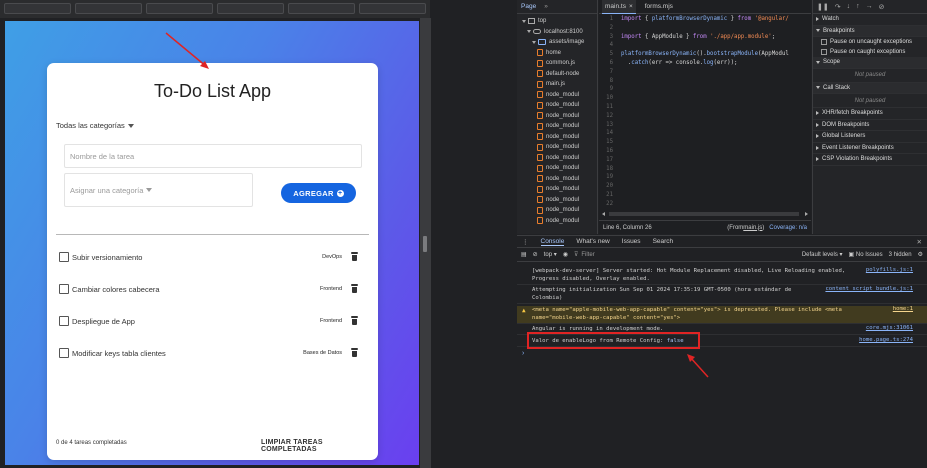  What do you see at coordinates (95, 125) in the screenshot?
I see `category-filter-select: Todas las categorías` at bounding box center [95, 125].